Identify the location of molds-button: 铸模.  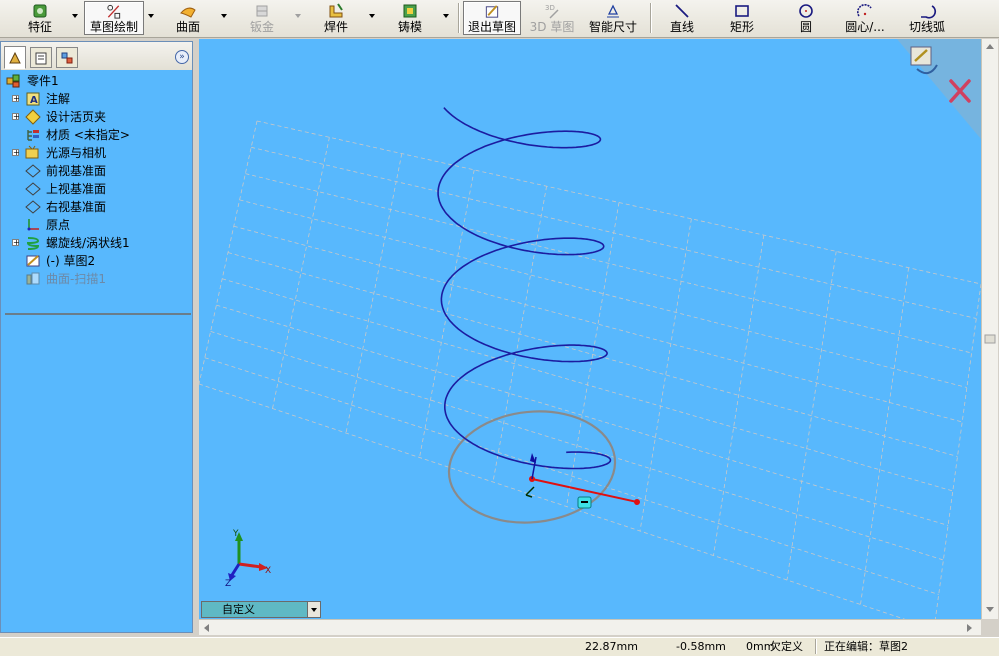
(410, 18).